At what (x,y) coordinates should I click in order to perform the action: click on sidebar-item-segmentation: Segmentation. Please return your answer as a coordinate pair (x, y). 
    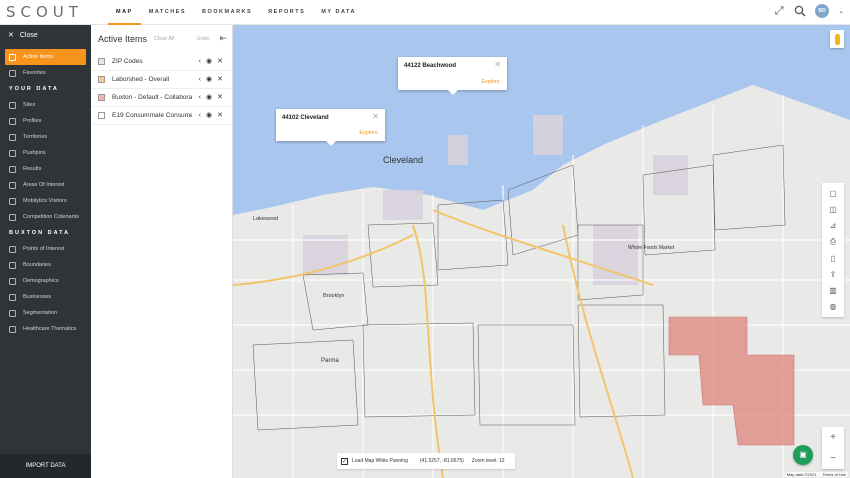
    Looking at the image, I should click on (45, 313).